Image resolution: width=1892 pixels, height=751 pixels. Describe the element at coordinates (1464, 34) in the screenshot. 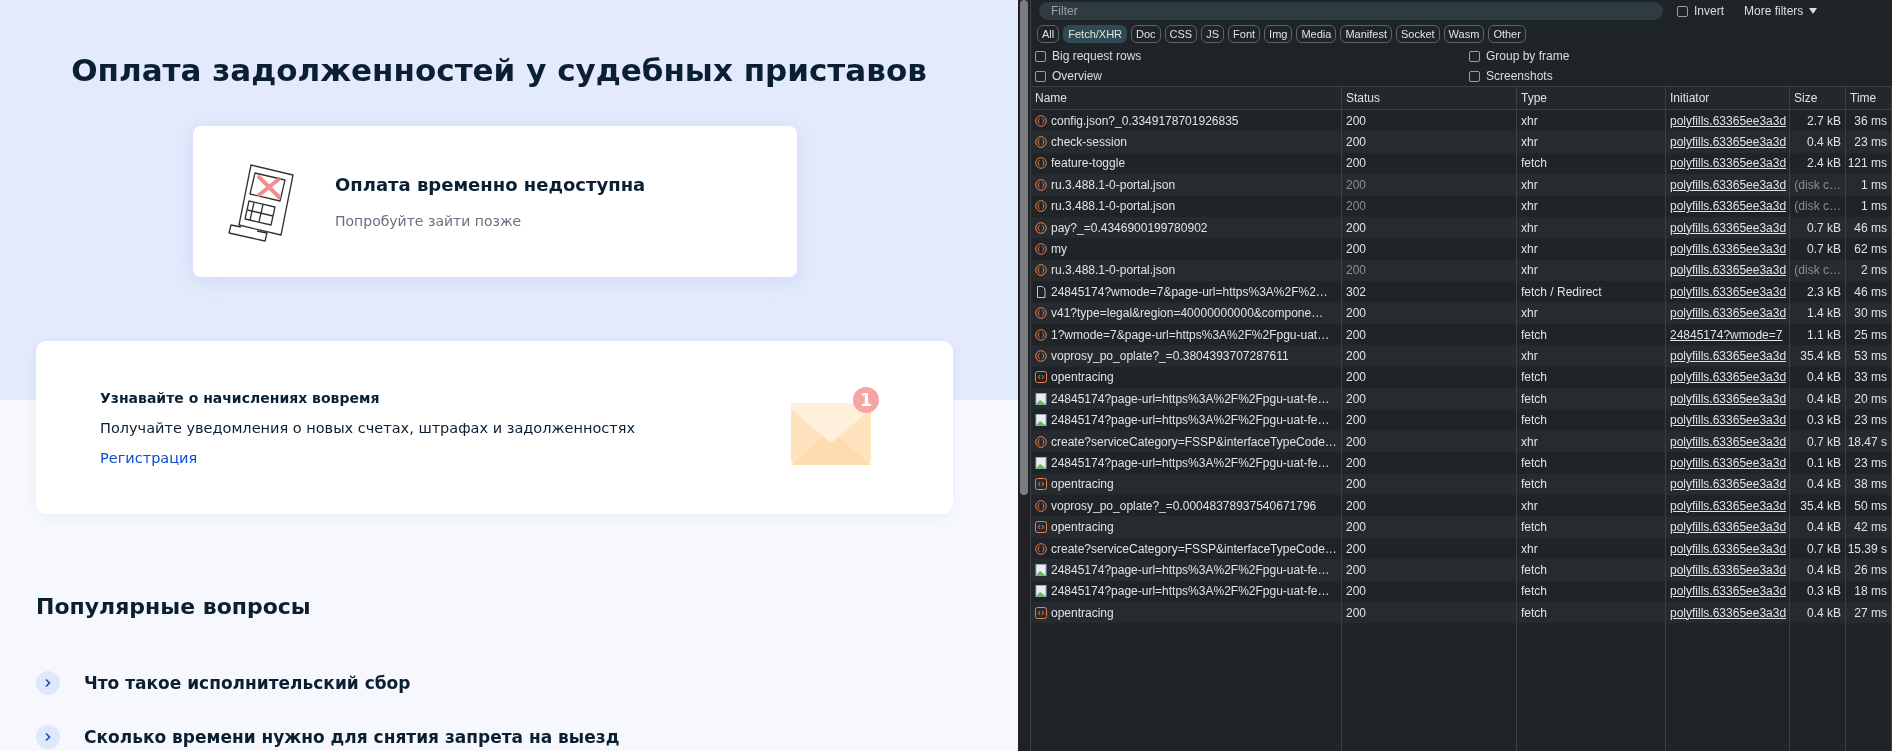

I see `type-filter-chip: Wasm` at that location.